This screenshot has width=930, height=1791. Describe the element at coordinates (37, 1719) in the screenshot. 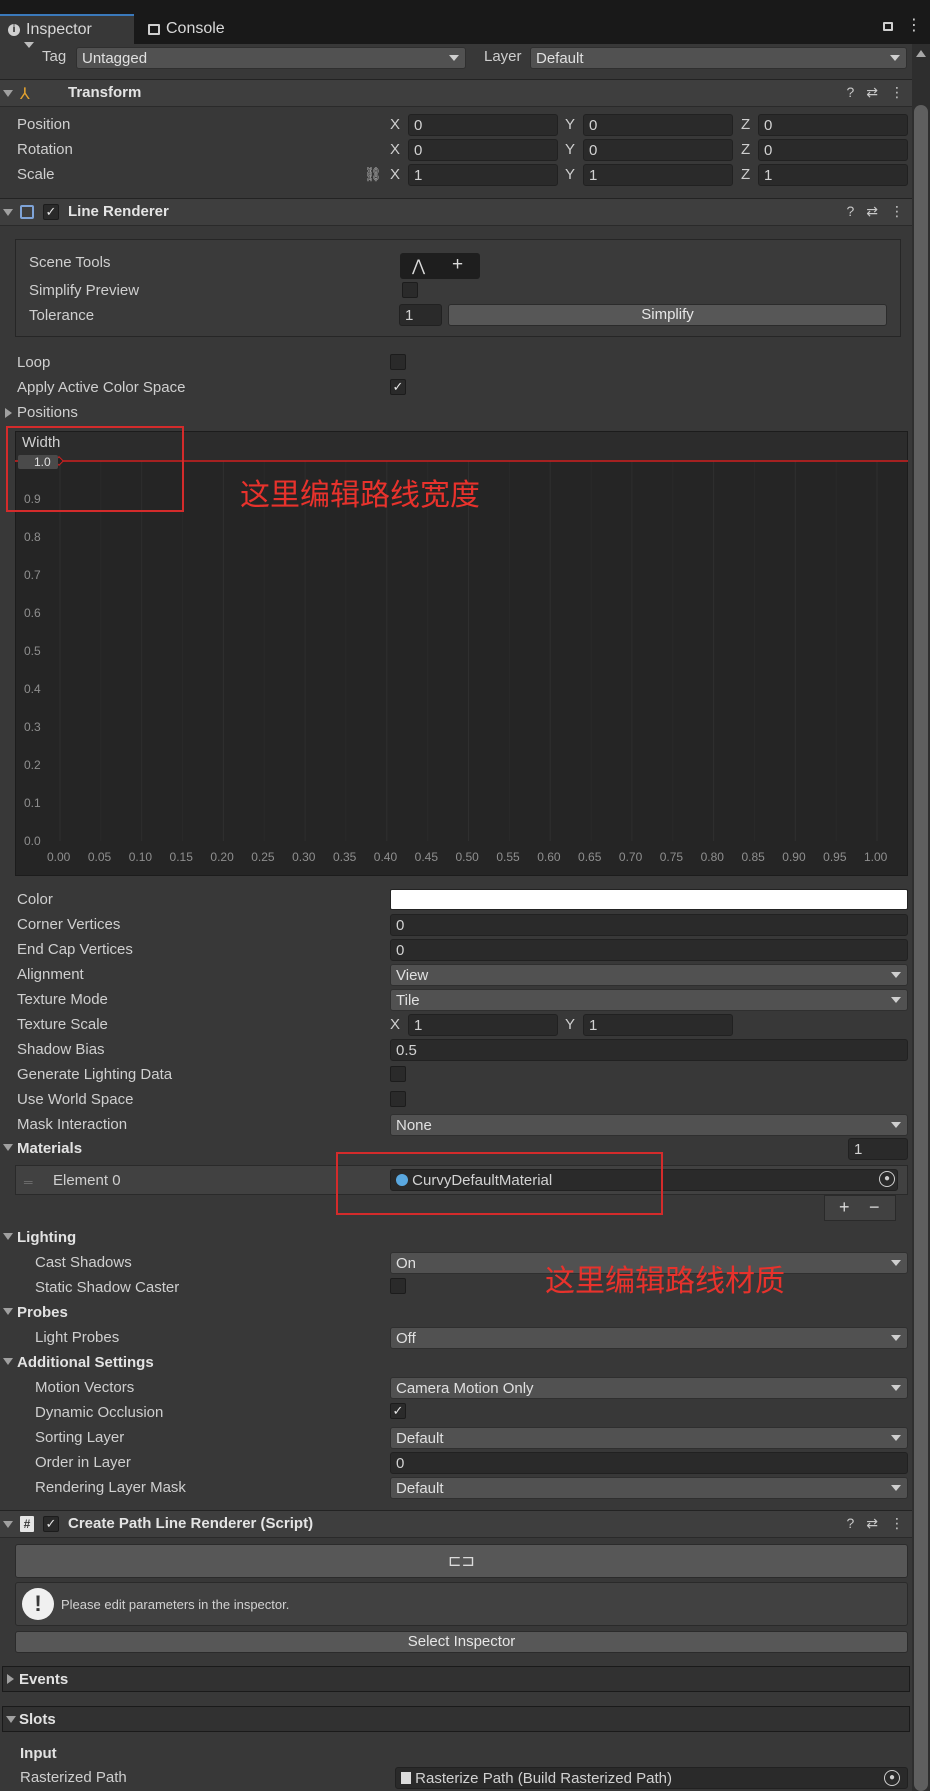

I see `slots-label: Slots` at that location.